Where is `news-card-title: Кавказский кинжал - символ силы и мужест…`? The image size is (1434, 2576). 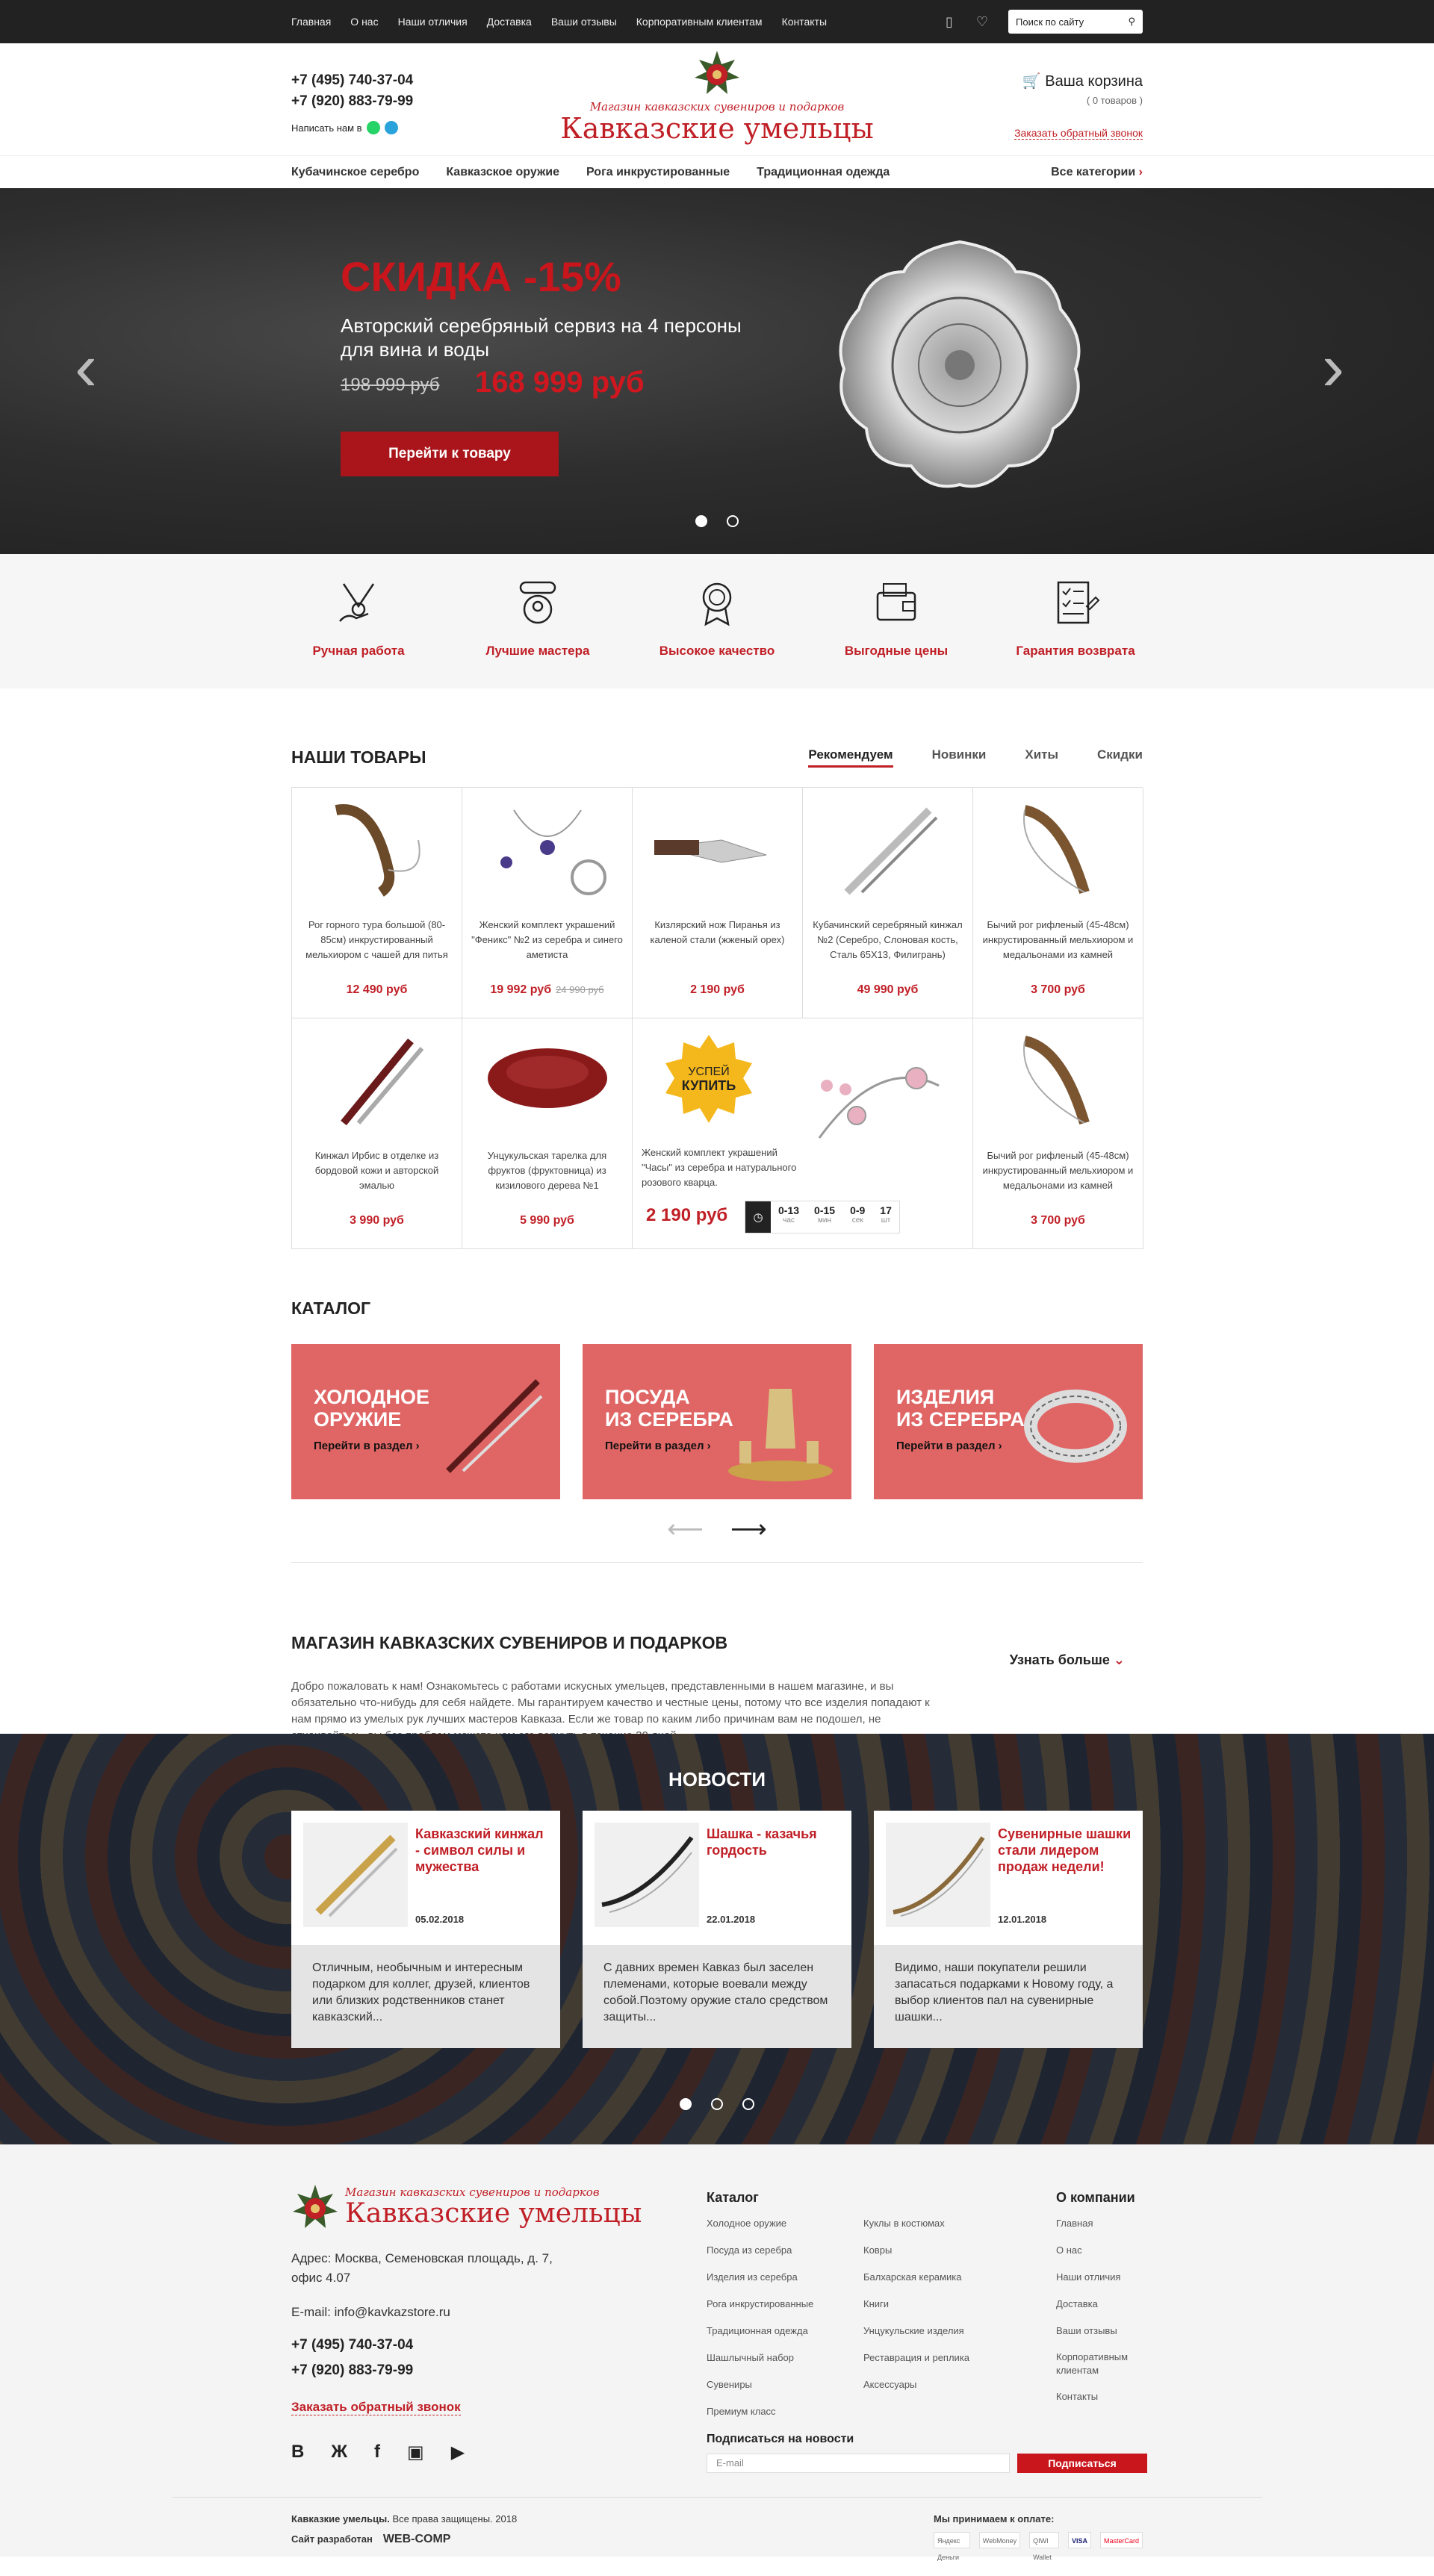 news-card-title: Кавказский кинжал - символ силы и мужест… is located at coordinates (482, 1850).